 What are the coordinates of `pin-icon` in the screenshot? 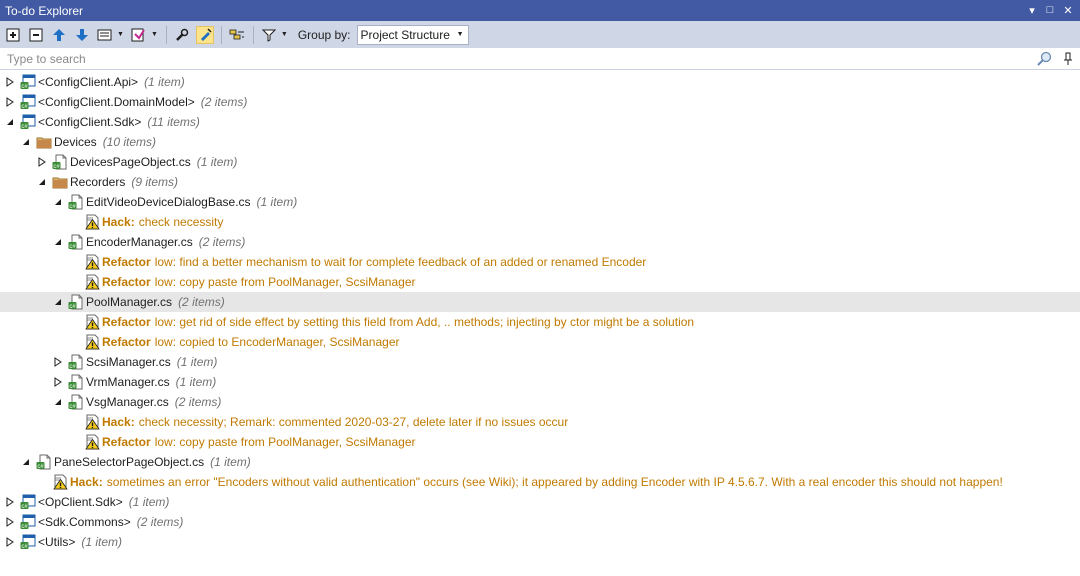 It's located at (1068, 60).